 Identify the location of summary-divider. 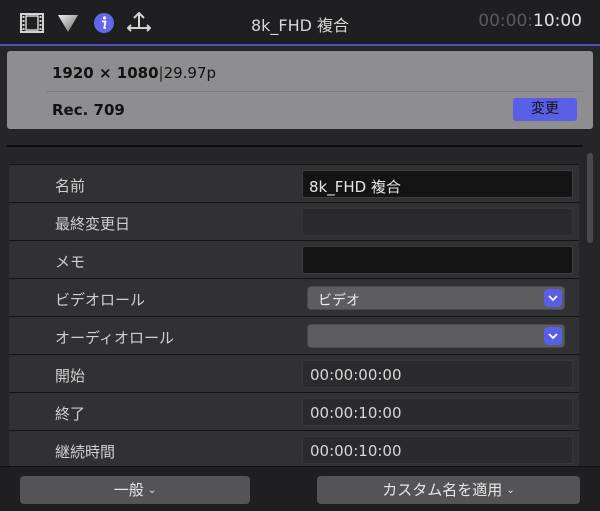
(314, 91).